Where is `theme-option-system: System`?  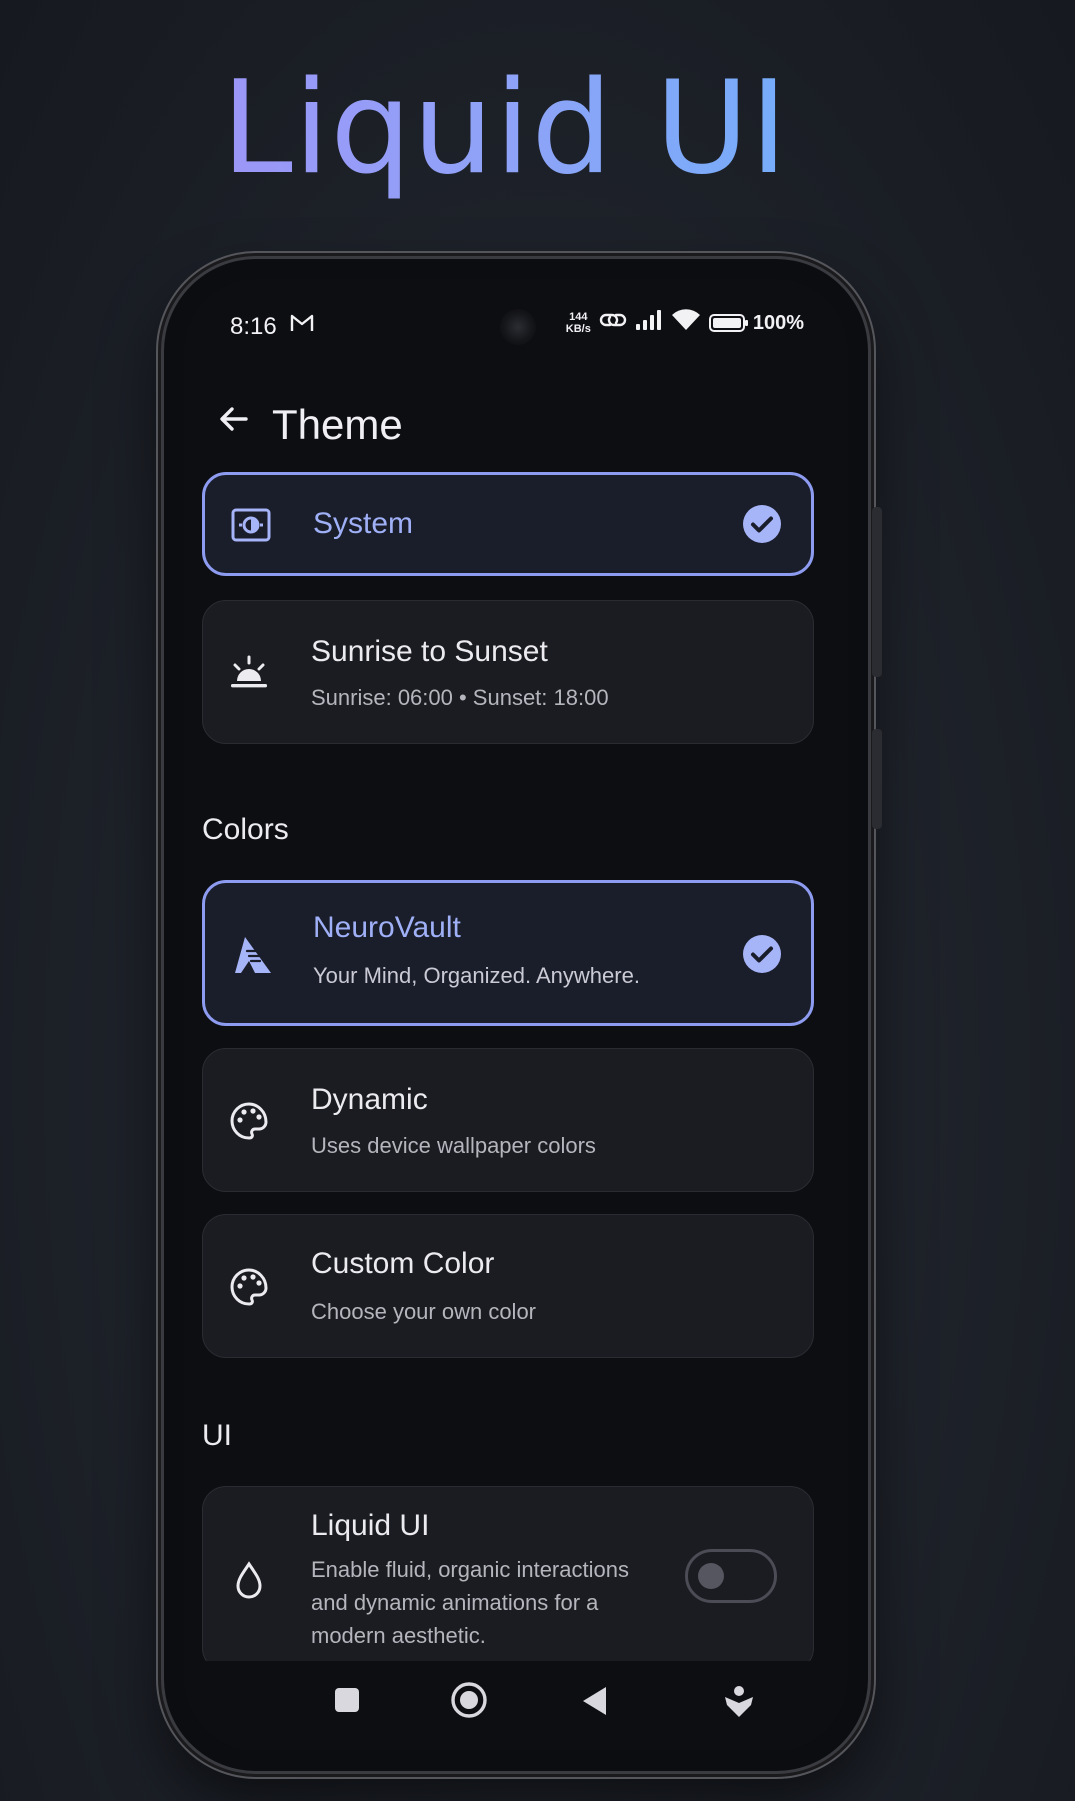 theme-option-system: System is located at coordinates (508, 524).